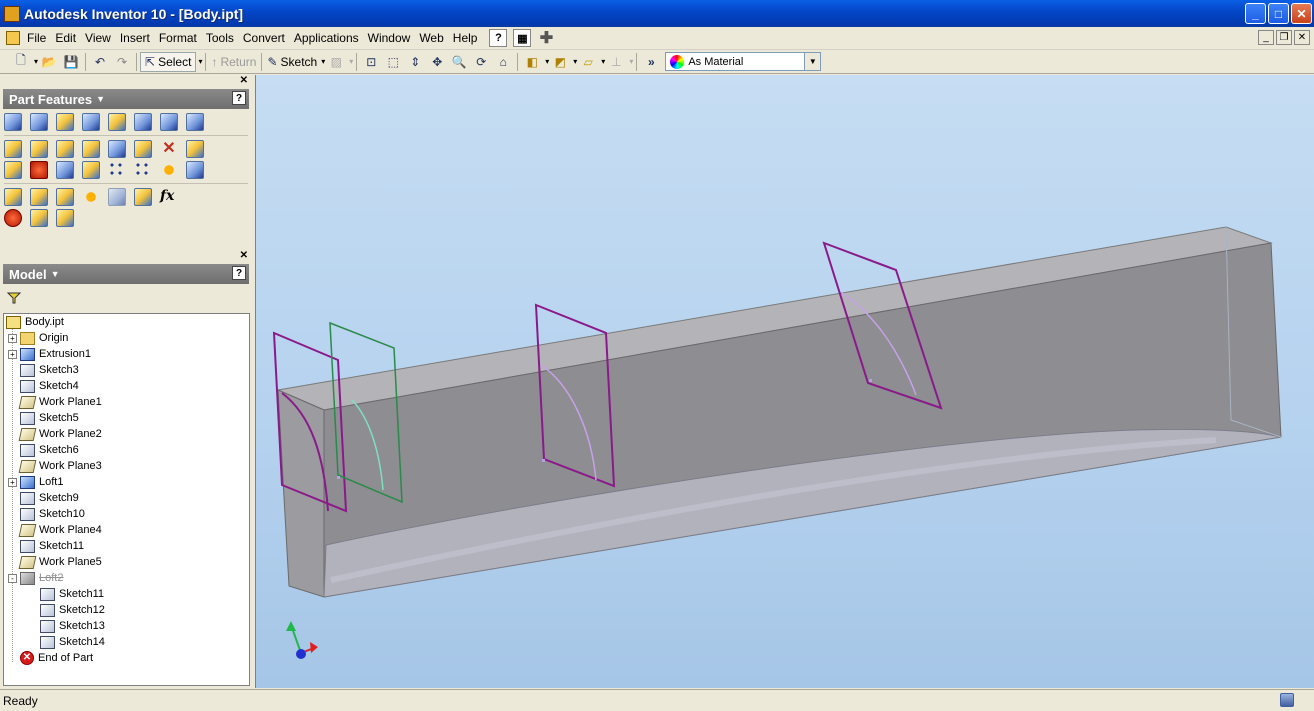 This screenshot has height=711, width=1314. Describe the element at coordinates (651, 62) in the screenshot. I see `design-doctor-icon: »` at that location.